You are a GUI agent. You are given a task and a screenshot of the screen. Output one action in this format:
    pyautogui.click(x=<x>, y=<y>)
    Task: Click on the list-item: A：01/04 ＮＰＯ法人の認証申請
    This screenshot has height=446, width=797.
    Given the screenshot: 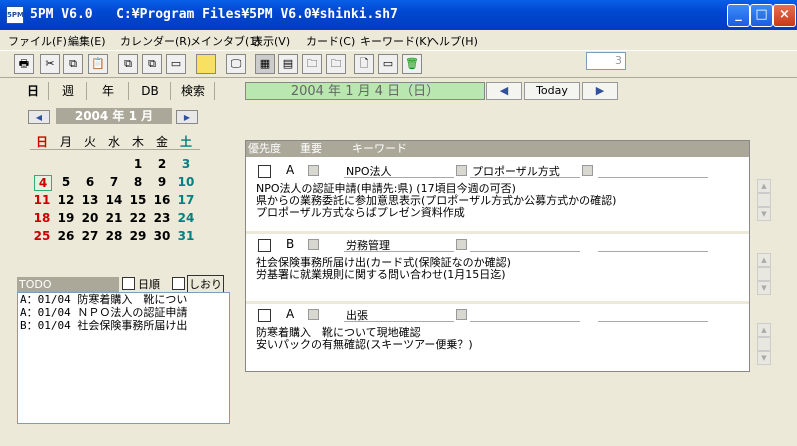 What is the action you would take?
    pyautogui.click(x=123, y=312)
    